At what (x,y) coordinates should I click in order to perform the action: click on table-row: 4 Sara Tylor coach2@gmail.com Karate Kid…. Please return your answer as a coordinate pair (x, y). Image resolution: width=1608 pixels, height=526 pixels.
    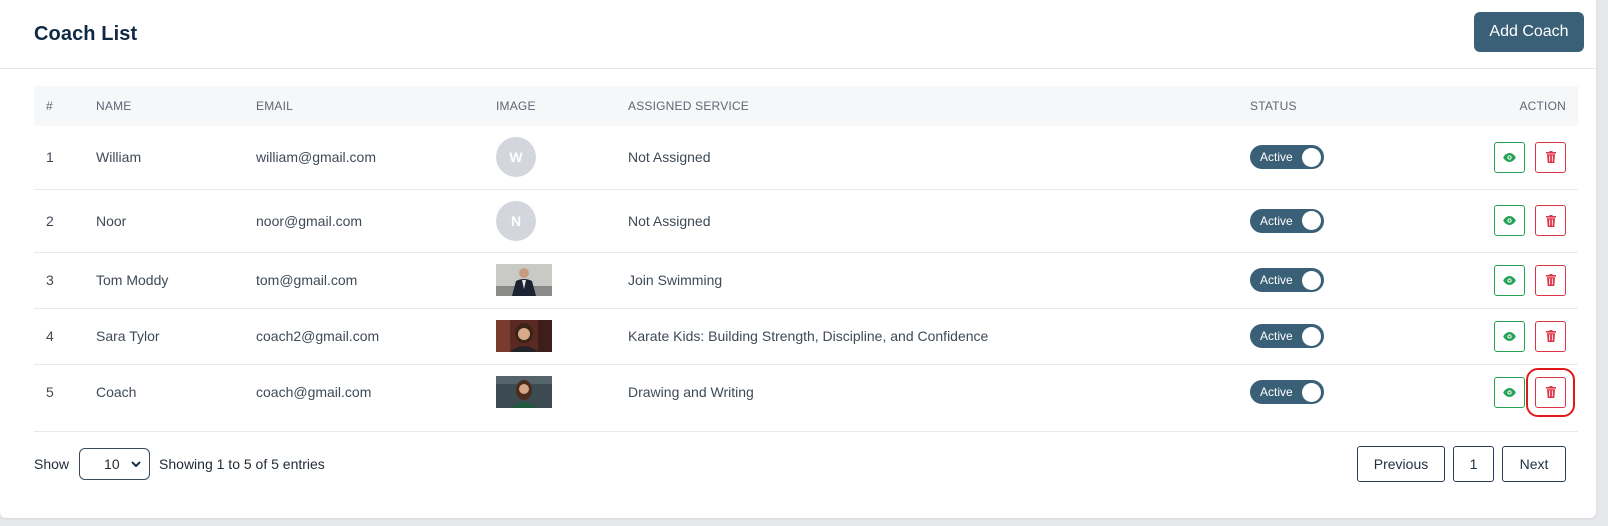
    Looking at the image, I should click on (806, 336).